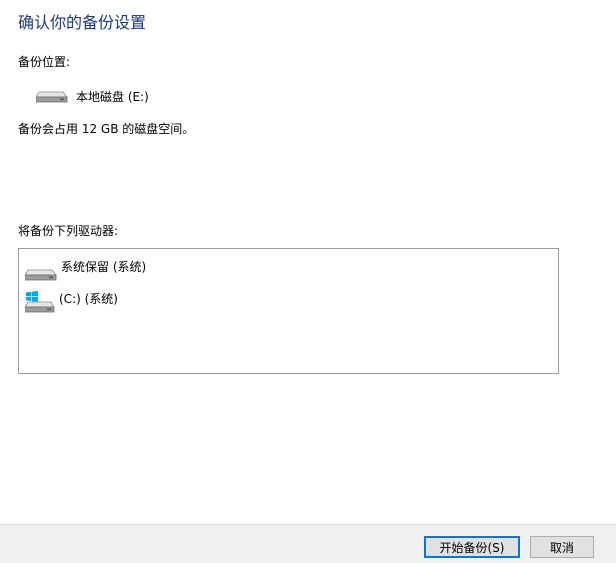 The height and width of the screenshot is (563, 616). What do you see at coordinates (68, 231) in the screenshot?
I see `drive-list-label: 将备份下列驱动器:` at bounding box center [68, 231].